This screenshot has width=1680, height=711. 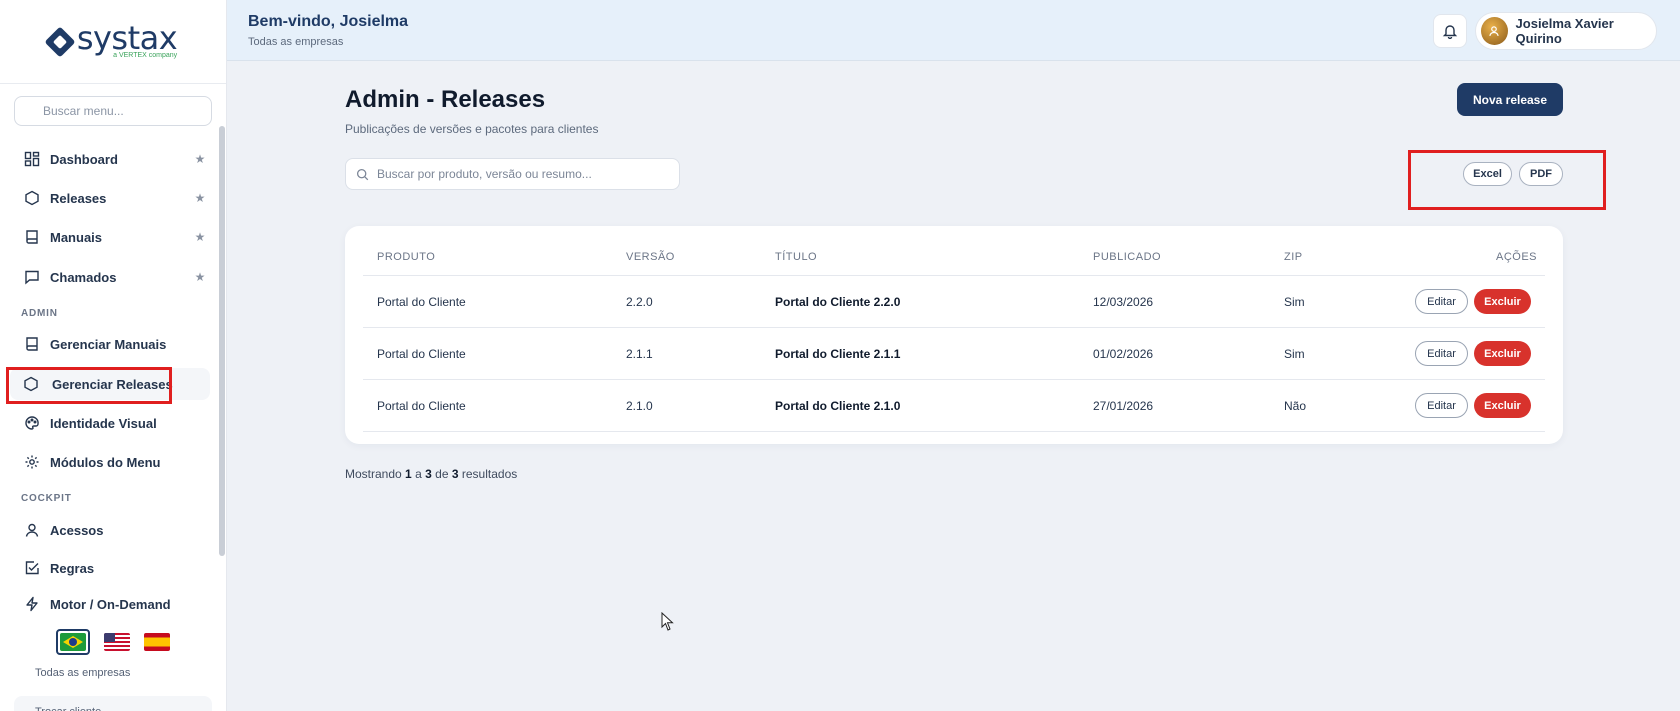 What do you see at coordinates (108, 344) in the screenshot?
I see `sidebar-item-label: Gerenciar Manuais` at bounding box center [108, 344].